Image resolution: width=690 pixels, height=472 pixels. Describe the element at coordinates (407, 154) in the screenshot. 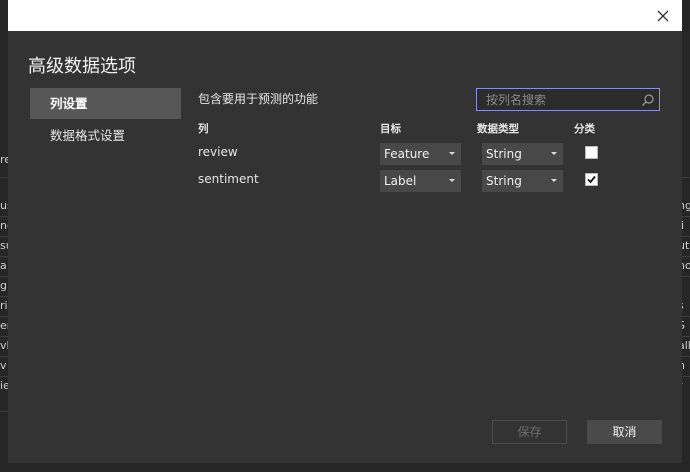

I see `select-value: Feature` at that location.